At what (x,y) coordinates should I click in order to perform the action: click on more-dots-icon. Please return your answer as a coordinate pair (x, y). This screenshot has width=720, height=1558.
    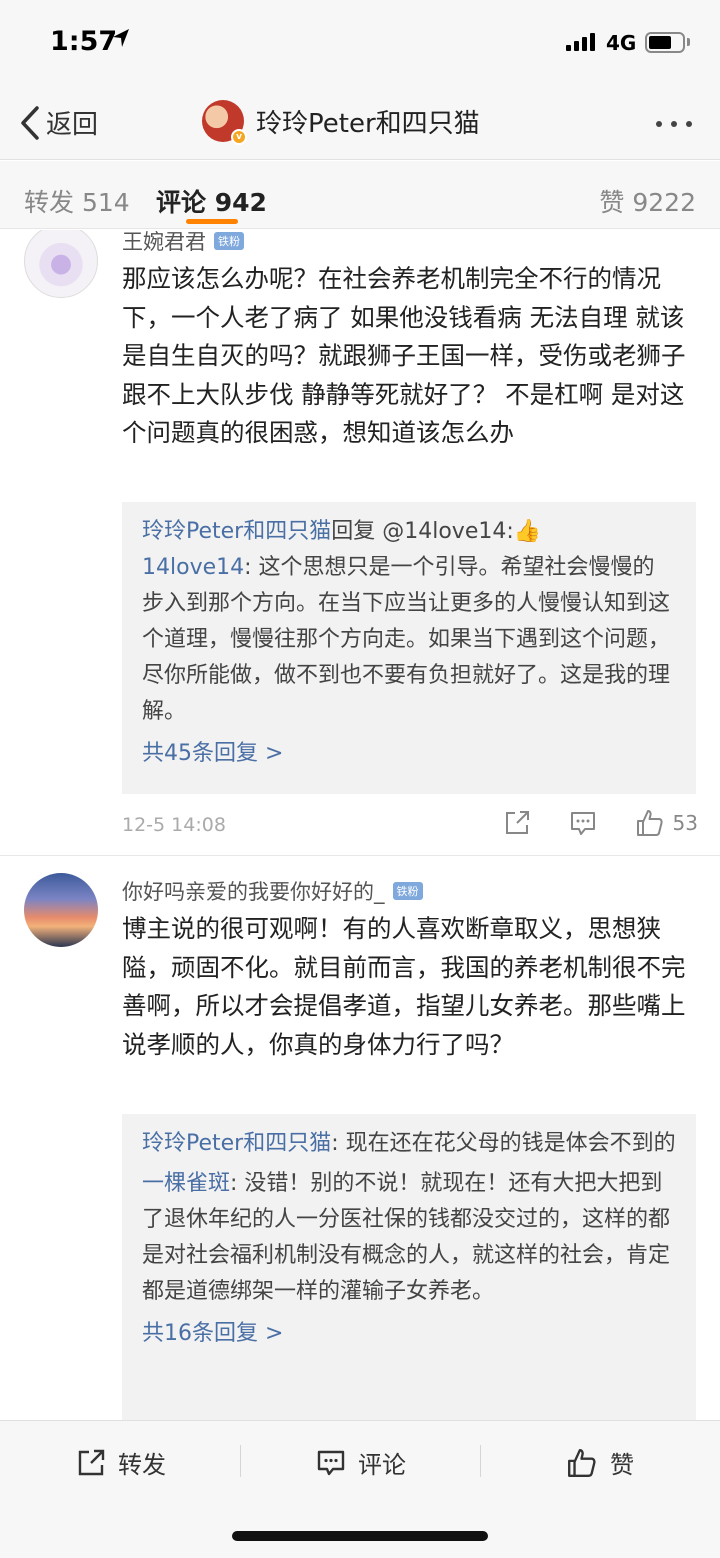
    Looking at the image, I should click on (659, 124).